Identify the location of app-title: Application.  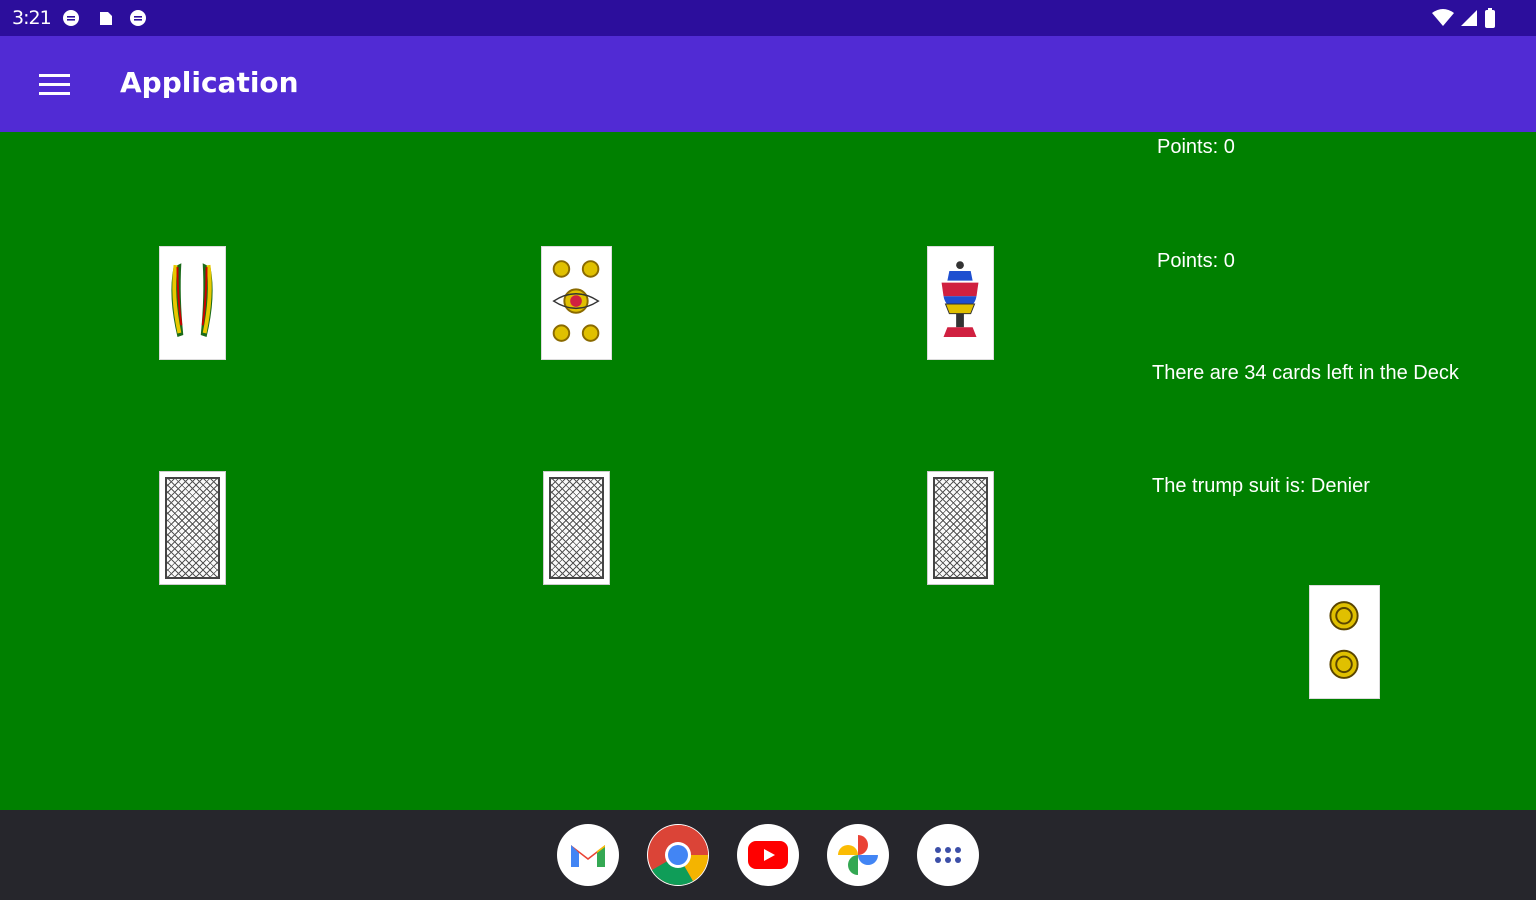
(209, 82).